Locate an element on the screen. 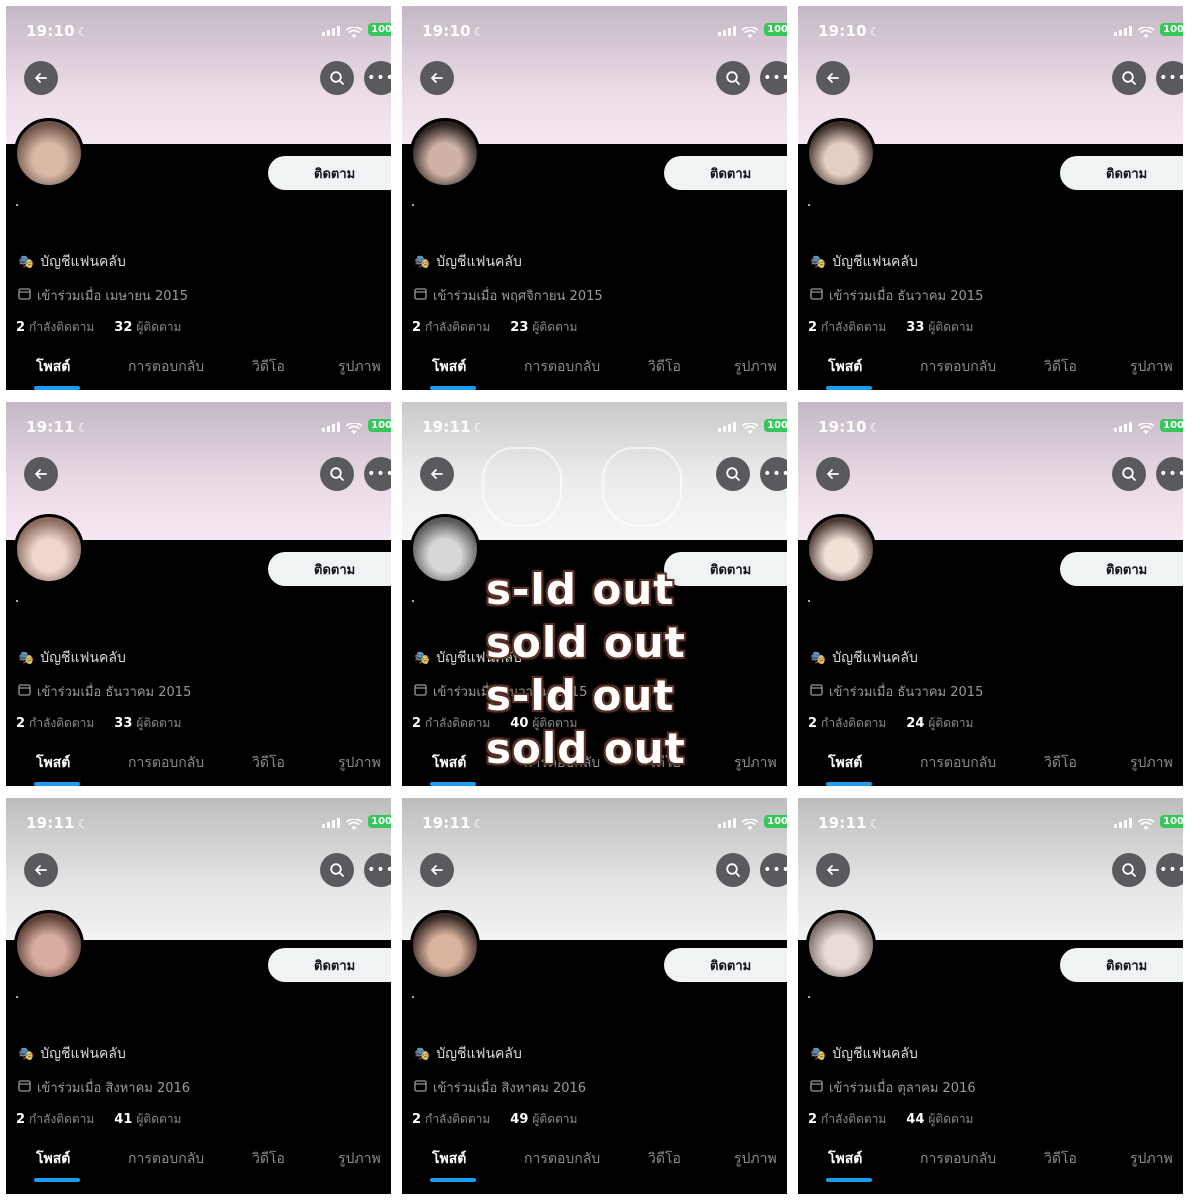  followers-count: 23 is located at coordinates (519, 327).